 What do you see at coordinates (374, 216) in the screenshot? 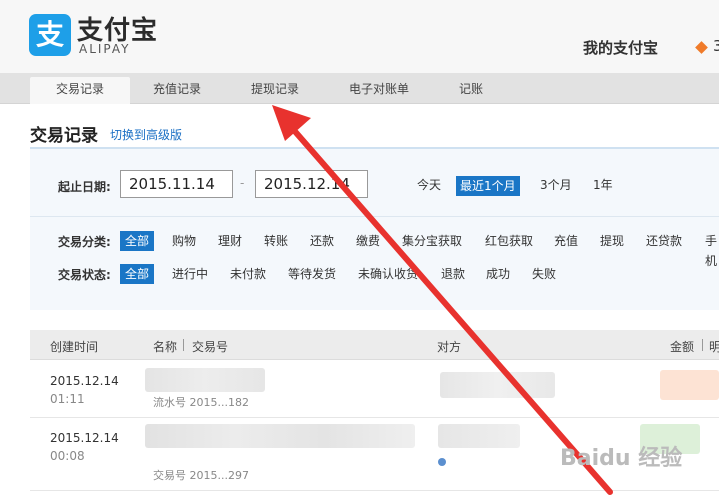
I see `divider` at bounding box center [374, 216].